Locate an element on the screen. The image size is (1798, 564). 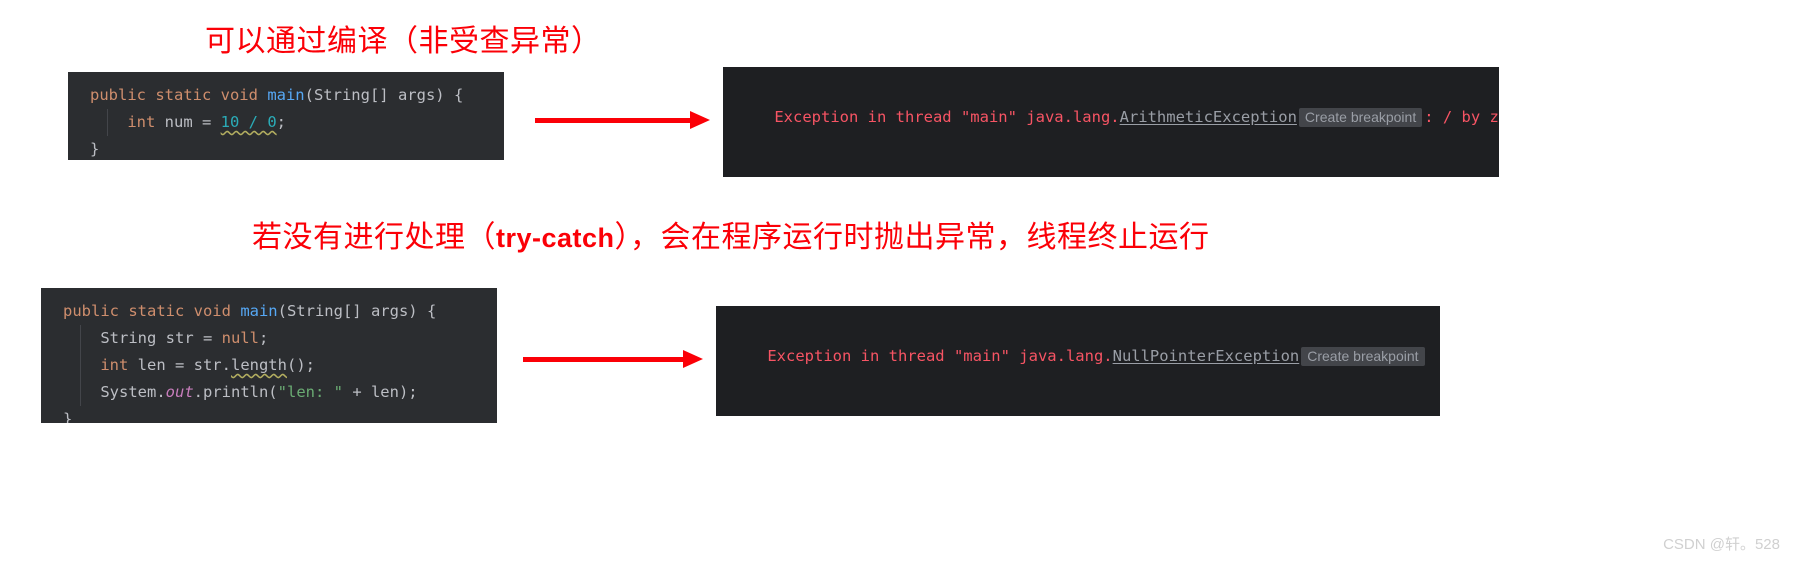
heading-compiles-unchecked-exception: 可以通过编译（非受查异常） is located at coordinates (403, 41).